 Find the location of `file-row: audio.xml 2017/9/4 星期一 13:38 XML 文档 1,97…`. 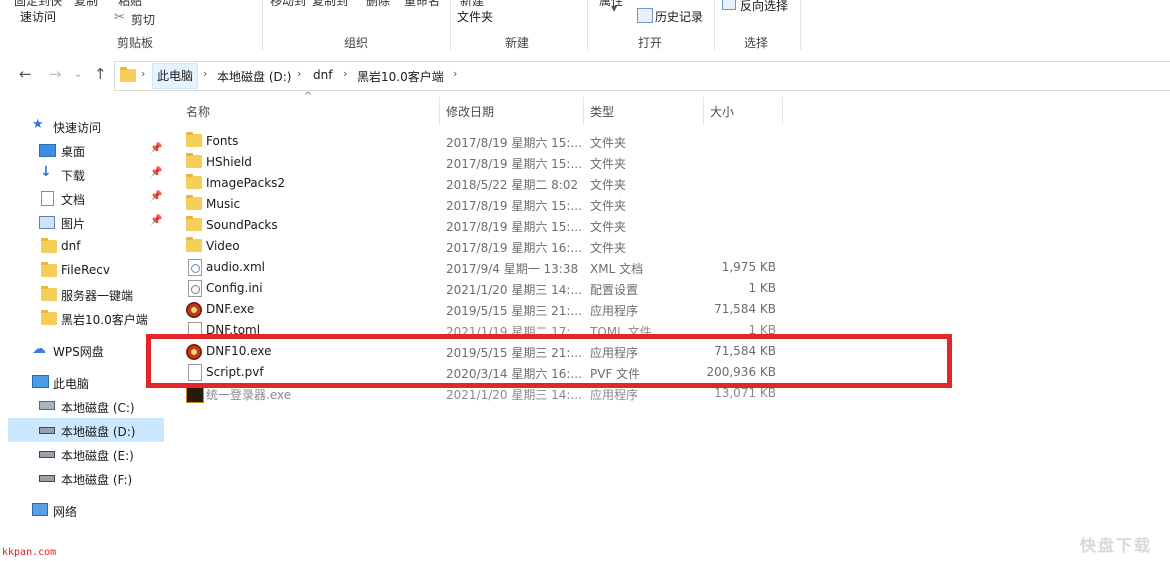

file-row: audio.xml 2017/9/4 星期一 13:38 XML 文档 1,97… is located at coordinates (480, 267).